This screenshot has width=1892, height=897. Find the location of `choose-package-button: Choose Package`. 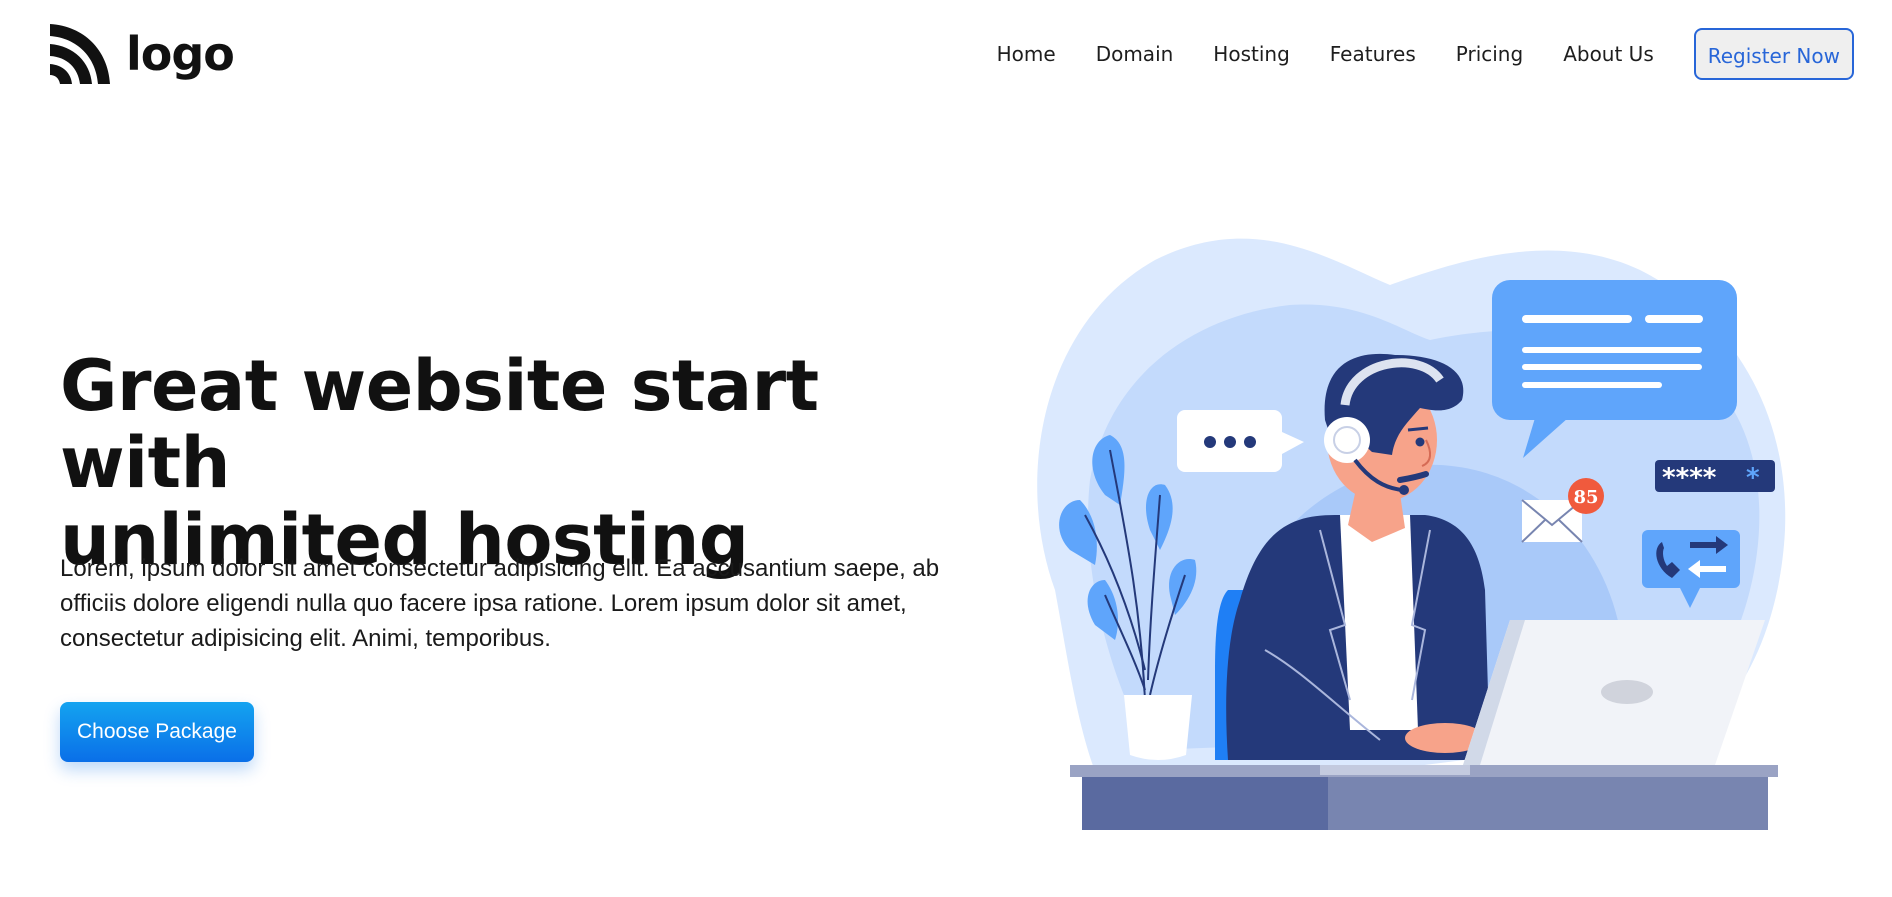

choose-package-button: Choose Package is located at coordinates (157, 732).